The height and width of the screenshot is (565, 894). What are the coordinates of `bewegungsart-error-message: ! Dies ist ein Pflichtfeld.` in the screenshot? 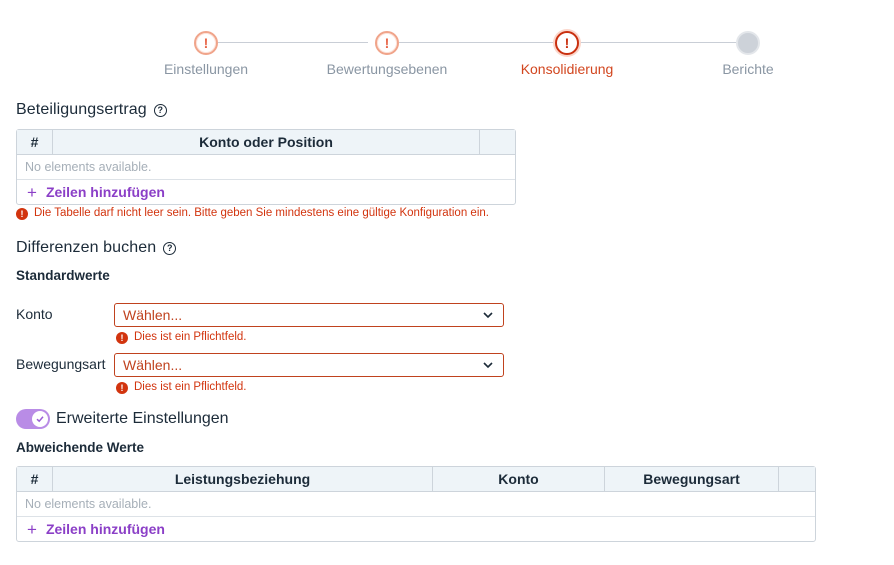 It's located at (181, 387).